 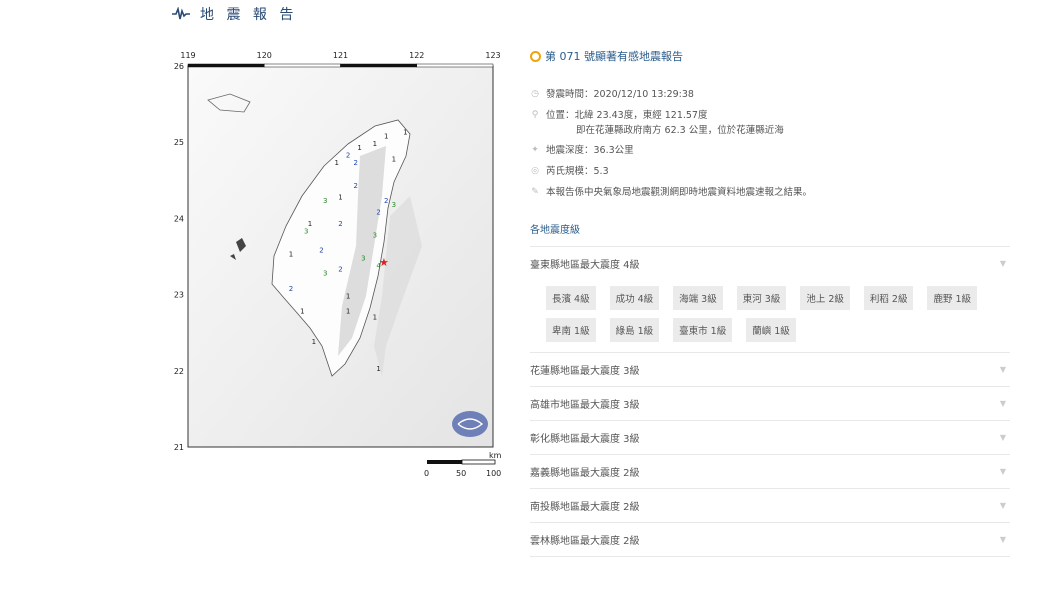 What do you see at coordinates (698, 298) in the screenshot?
I see `station-tag: 海端 3級` at bounding box center [698, 298].